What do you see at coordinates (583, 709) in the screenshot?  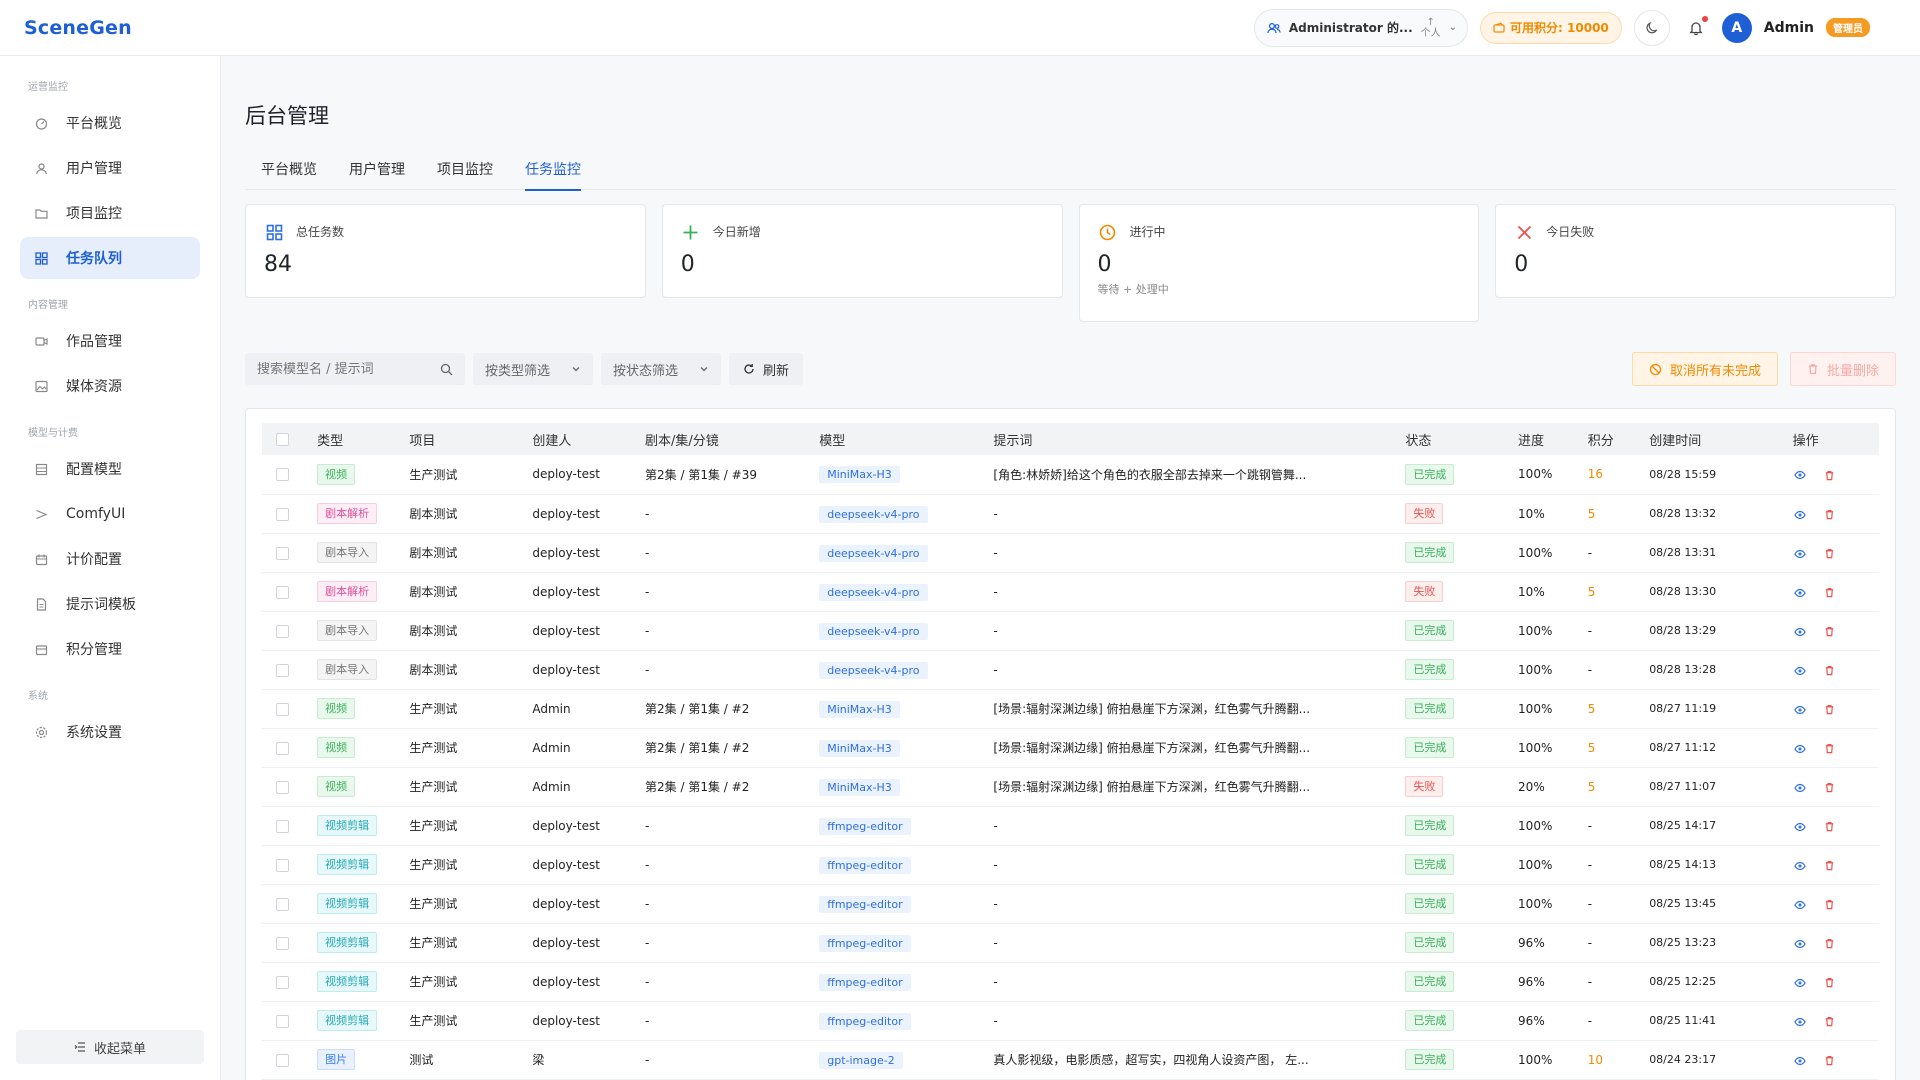 I see `cell-creator: Admin` at bounding box center [583, 709].